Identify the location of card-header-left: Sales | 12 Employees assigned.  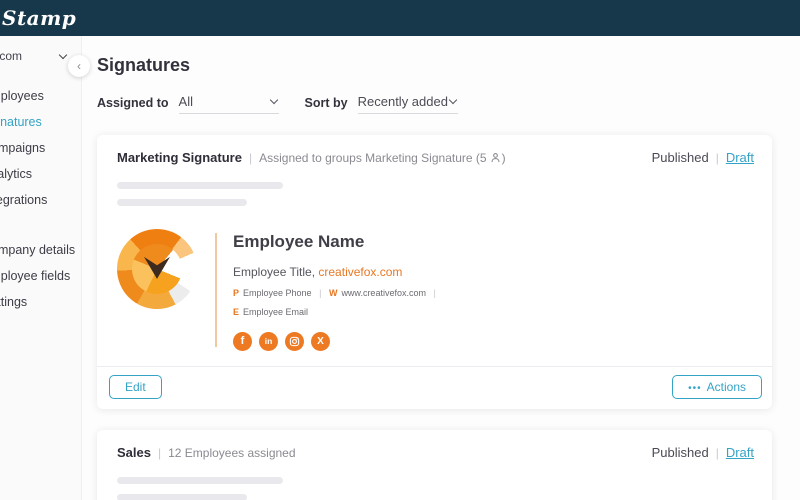
(206, 452).